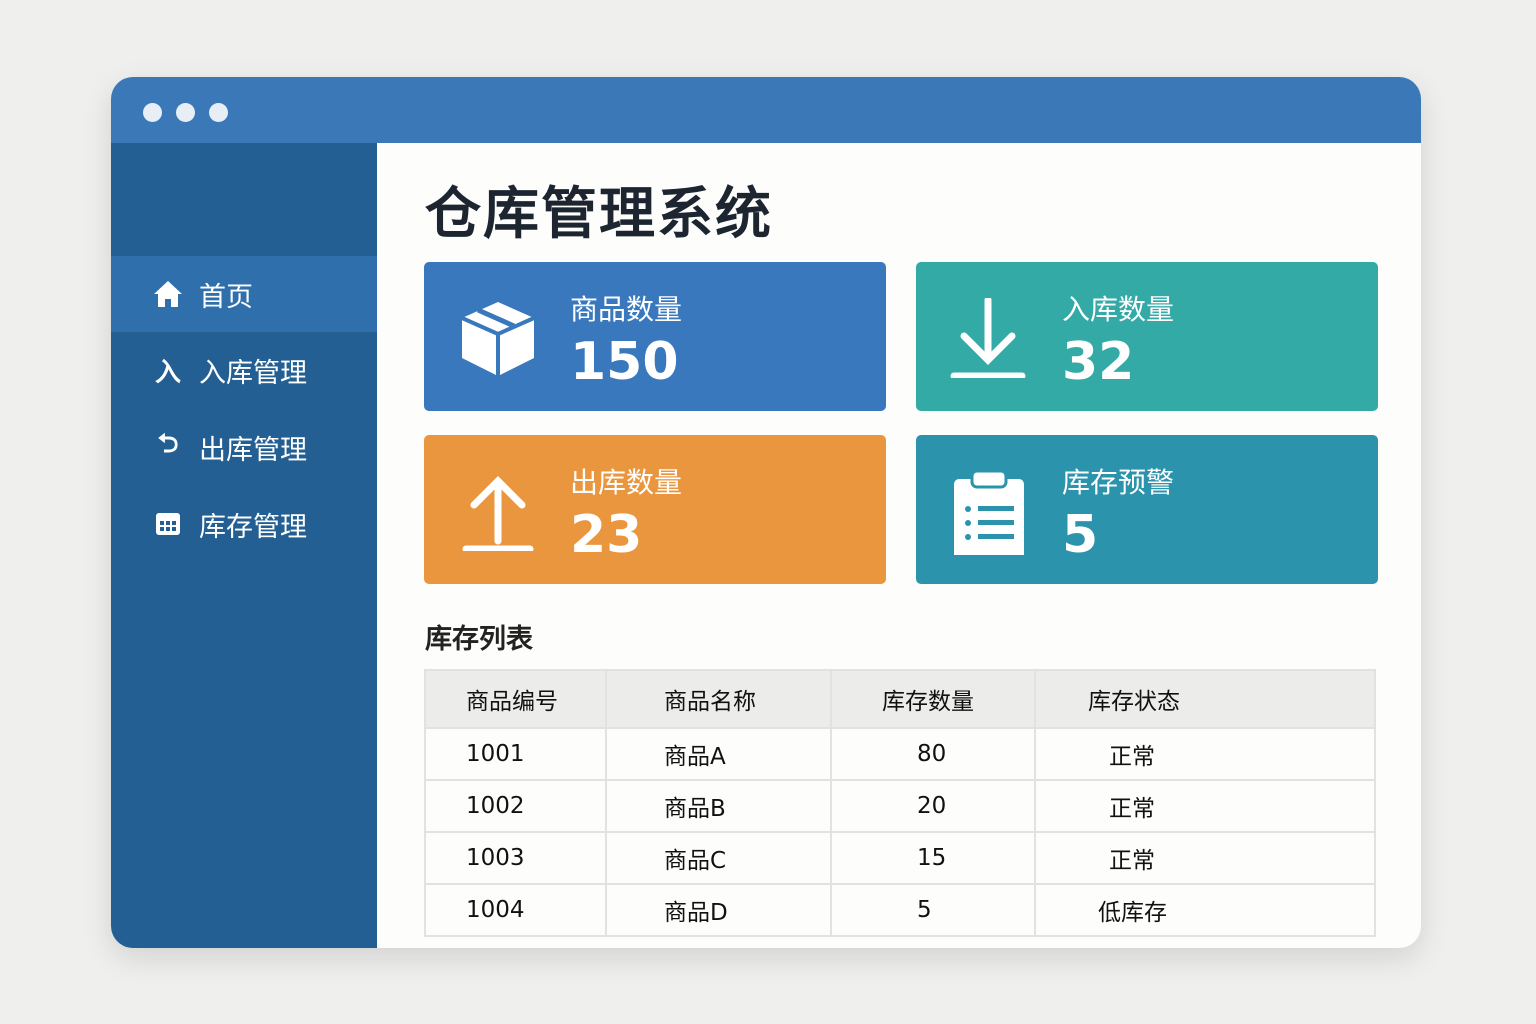 The height and width of the screenshot is (1024, 1536). I want to click on card-value: 5, so click(1080, 535).